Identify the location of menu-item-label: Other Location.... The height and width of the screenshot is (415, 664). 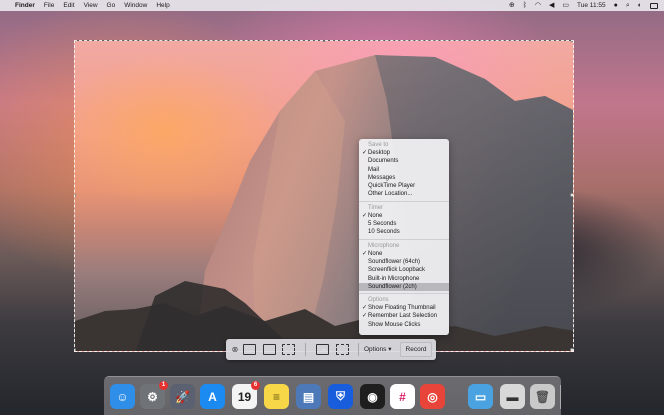
(390, 194).